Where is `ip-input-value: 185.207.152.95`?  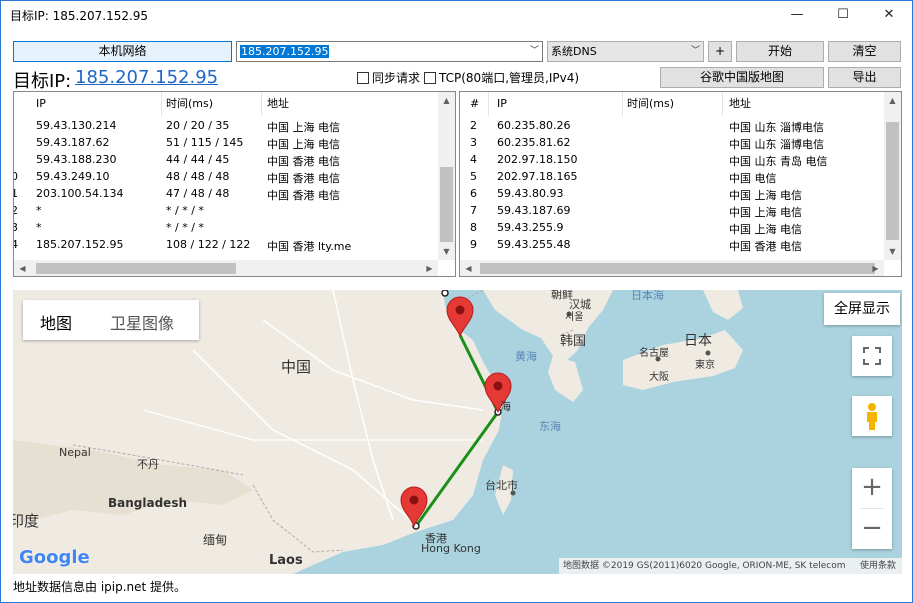
ip-input-value: 185.207.152.95 is located at coordinates (285, 51).